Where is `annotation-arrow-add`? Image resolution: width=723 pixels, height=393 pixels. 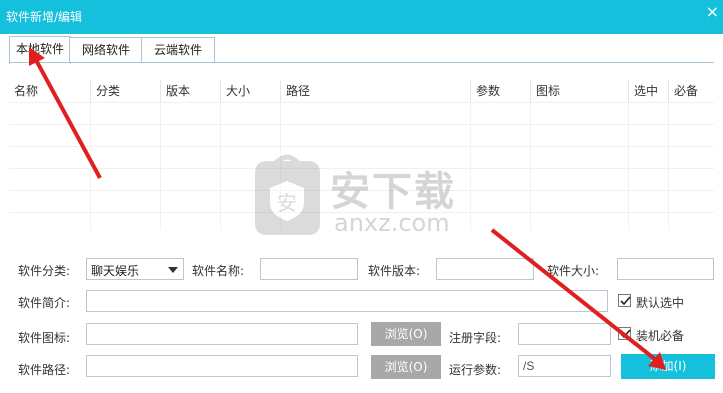
annotation-arrow-add is located at coordinates (574, 295).